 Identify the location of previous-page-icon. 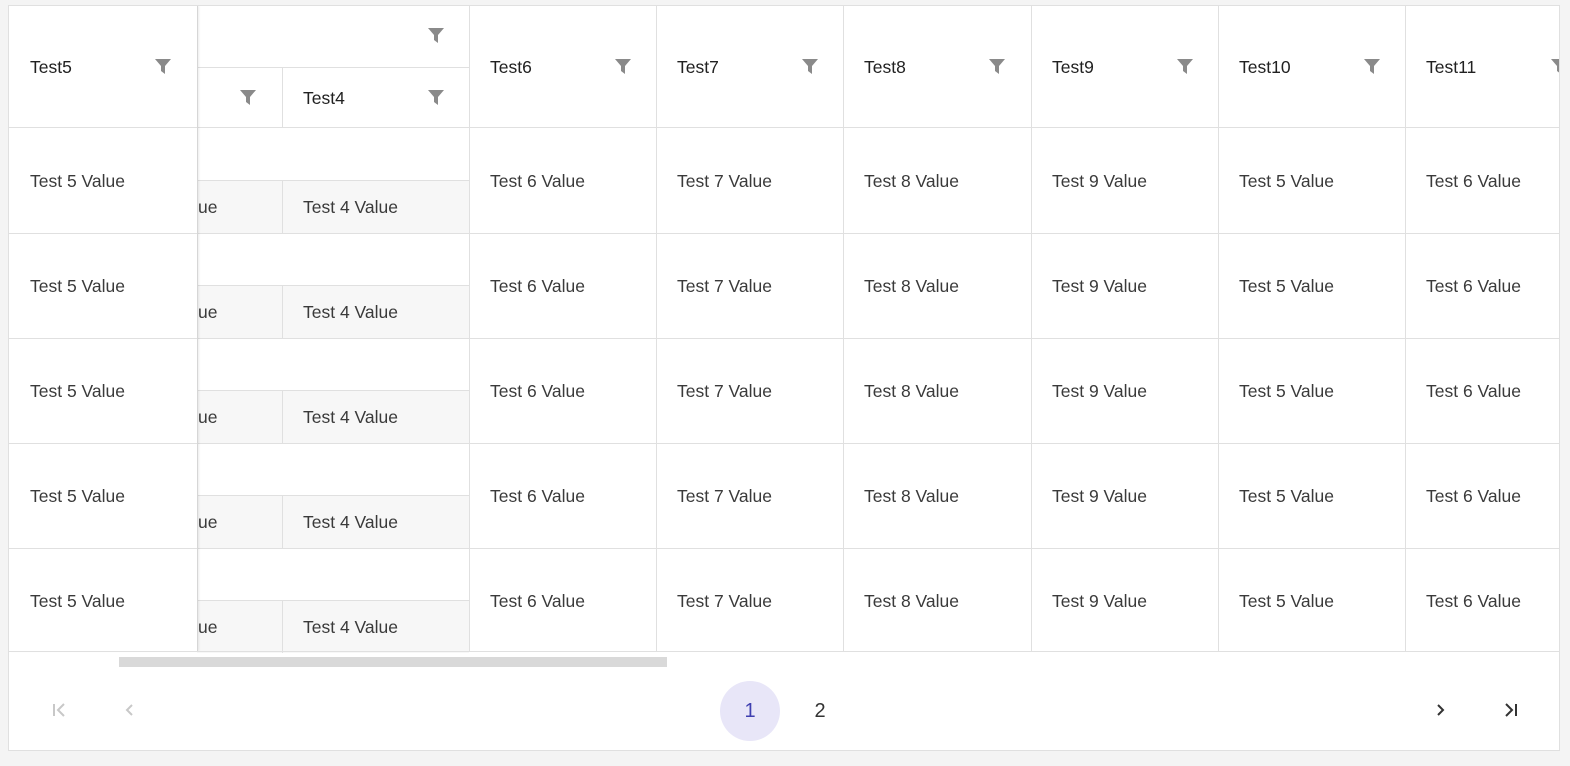
(129, 710).